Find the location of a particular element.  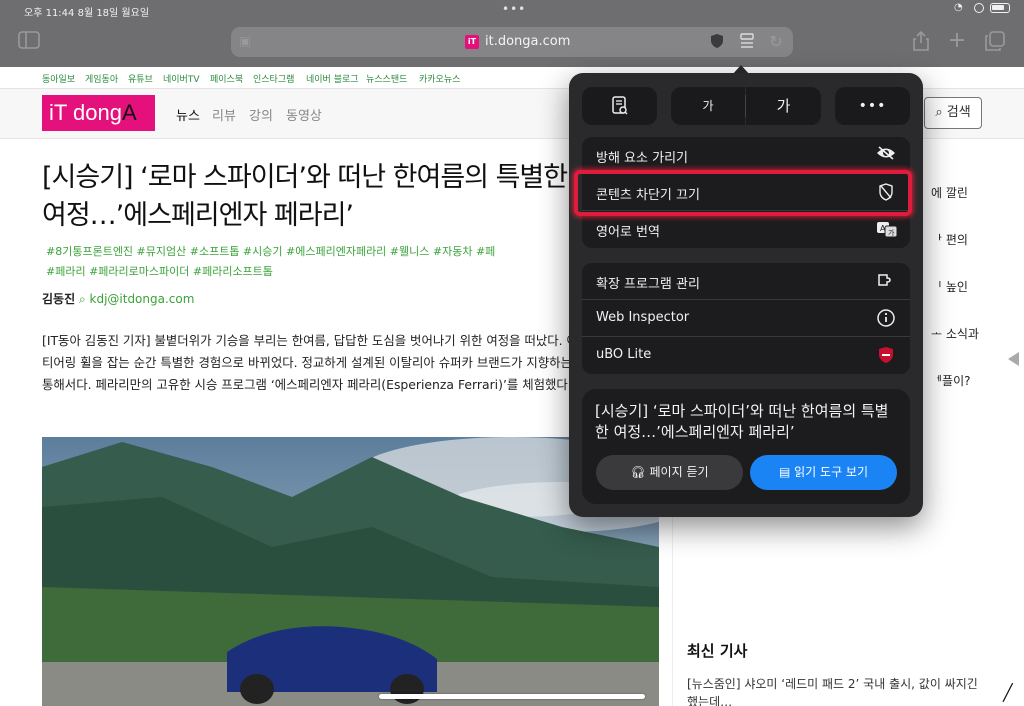

font-smaller-button: 가 is located at coordinates (708, 106).